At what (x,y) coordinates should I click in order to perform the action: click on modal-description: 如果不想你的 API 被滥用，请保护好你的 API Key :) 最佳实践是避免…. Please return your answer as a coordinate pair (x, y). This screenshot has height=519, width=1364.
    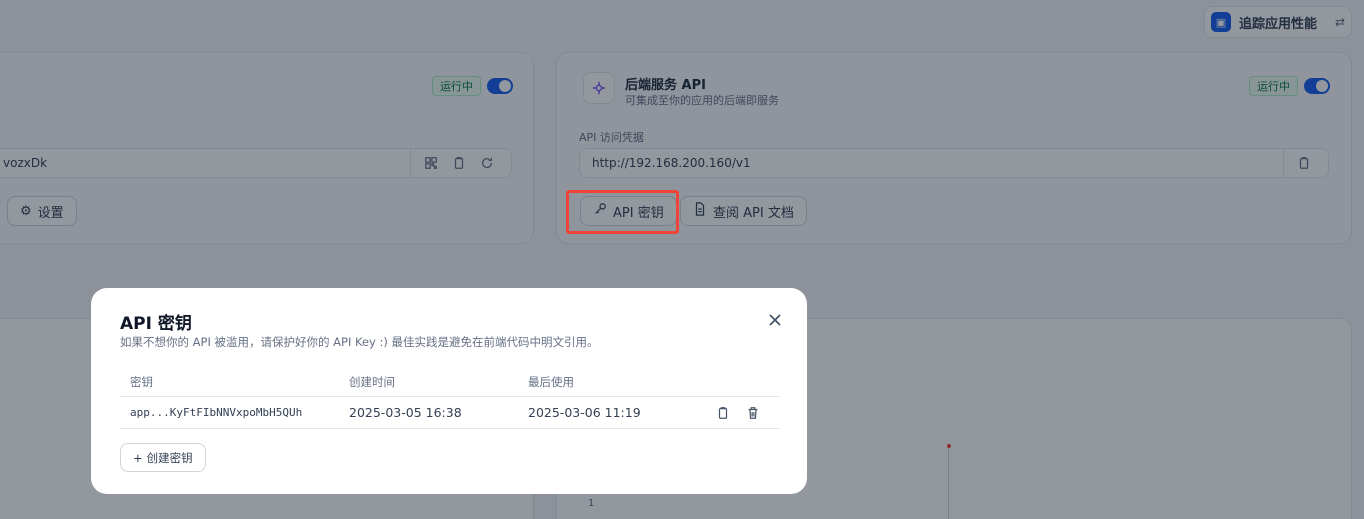
    Looking at the image, I should click on (359, 342).